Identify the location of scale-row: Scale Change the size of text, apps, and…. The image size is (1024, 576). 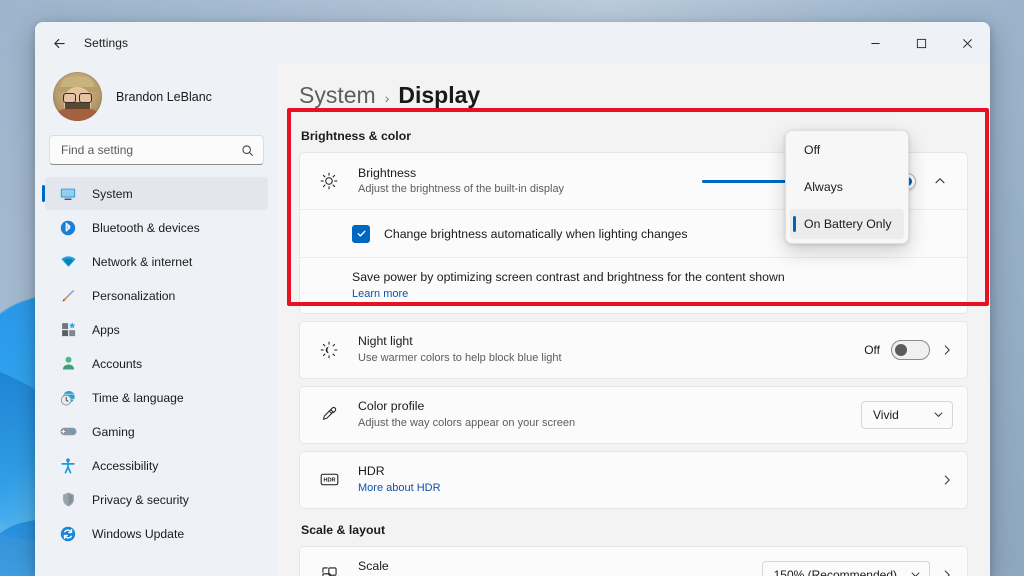
(633, 561).